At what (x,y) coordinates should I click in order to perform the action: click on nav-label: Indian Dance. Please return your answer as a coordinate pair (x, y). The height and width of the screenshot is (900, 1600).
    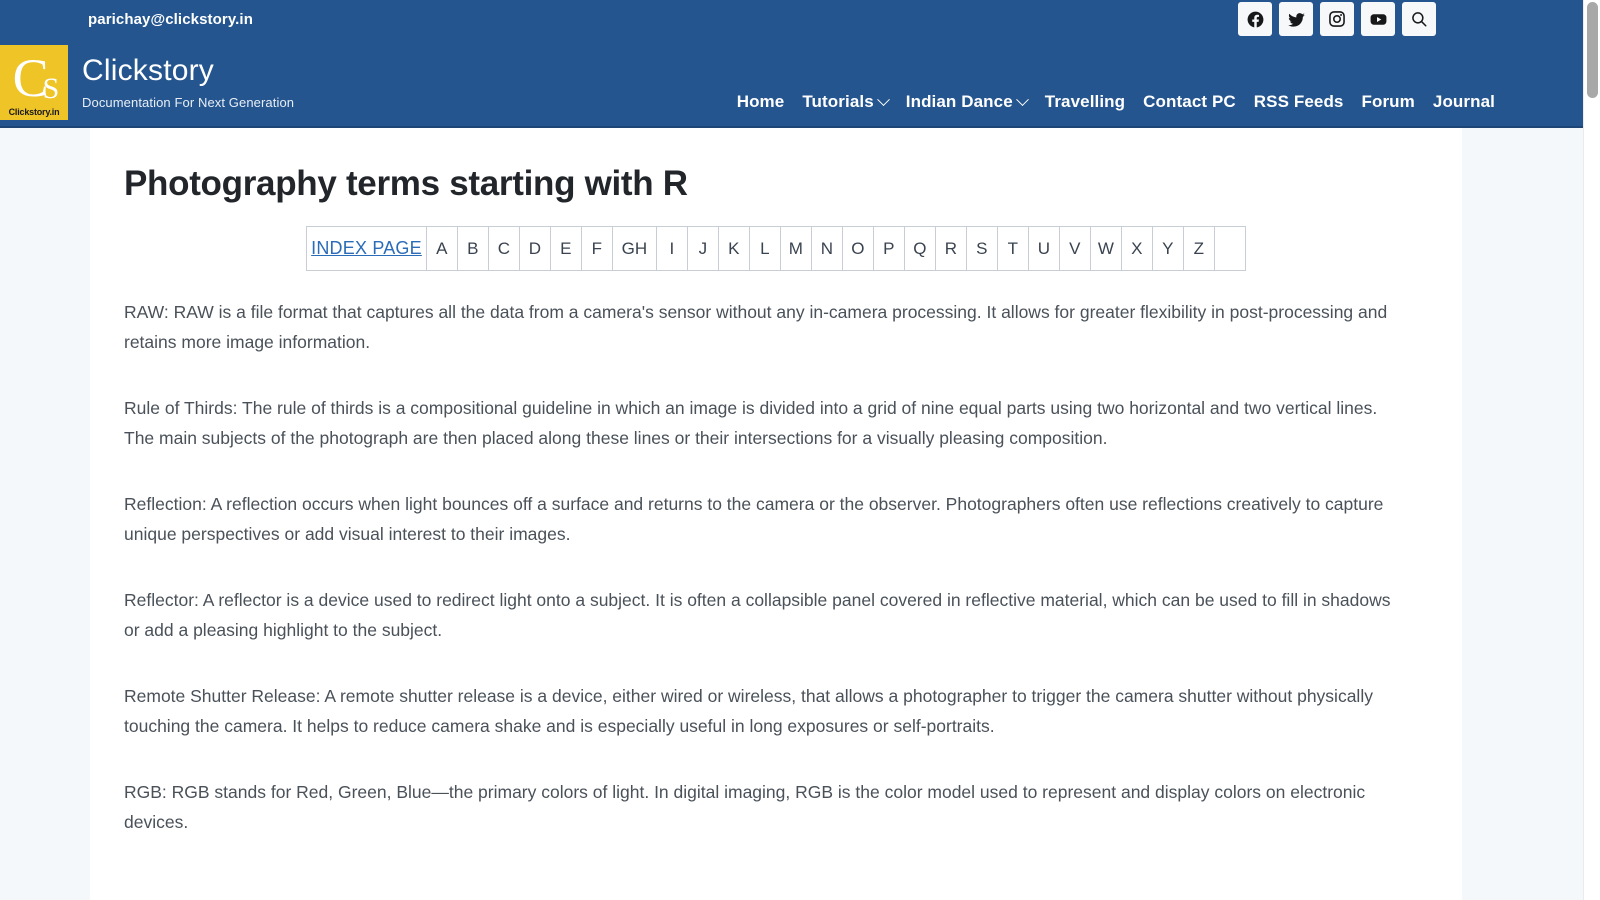
    Looking at the image, I should click on (959, 101).